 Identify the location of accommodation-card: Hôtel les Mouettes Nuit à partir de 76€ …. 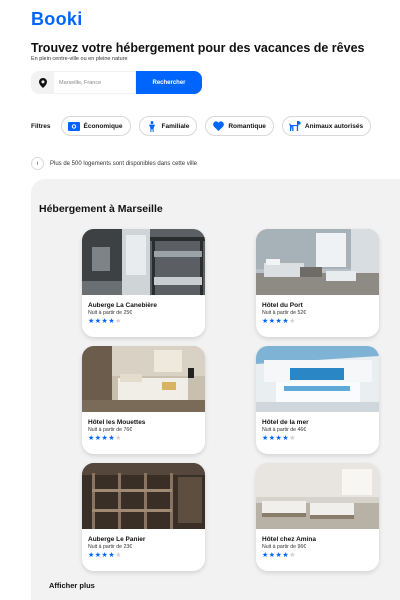
(143, 400).